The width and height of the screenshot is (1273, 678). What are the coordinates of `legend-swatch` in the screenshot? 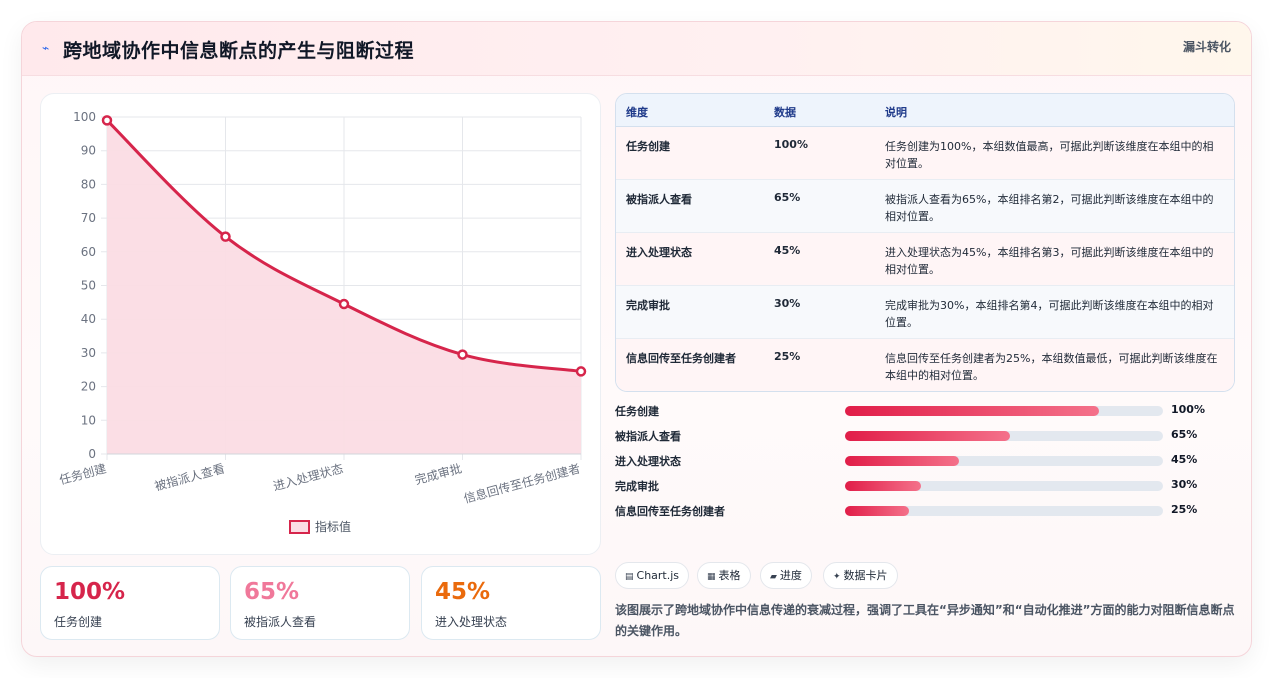 It's located at (299, 527).